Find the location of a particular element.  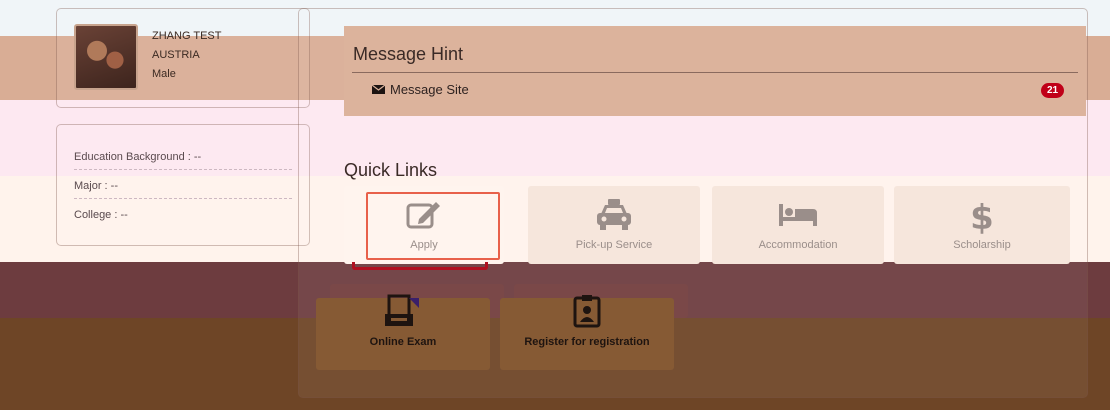

major-label: Major : -- is located at coordinates (183, 189).